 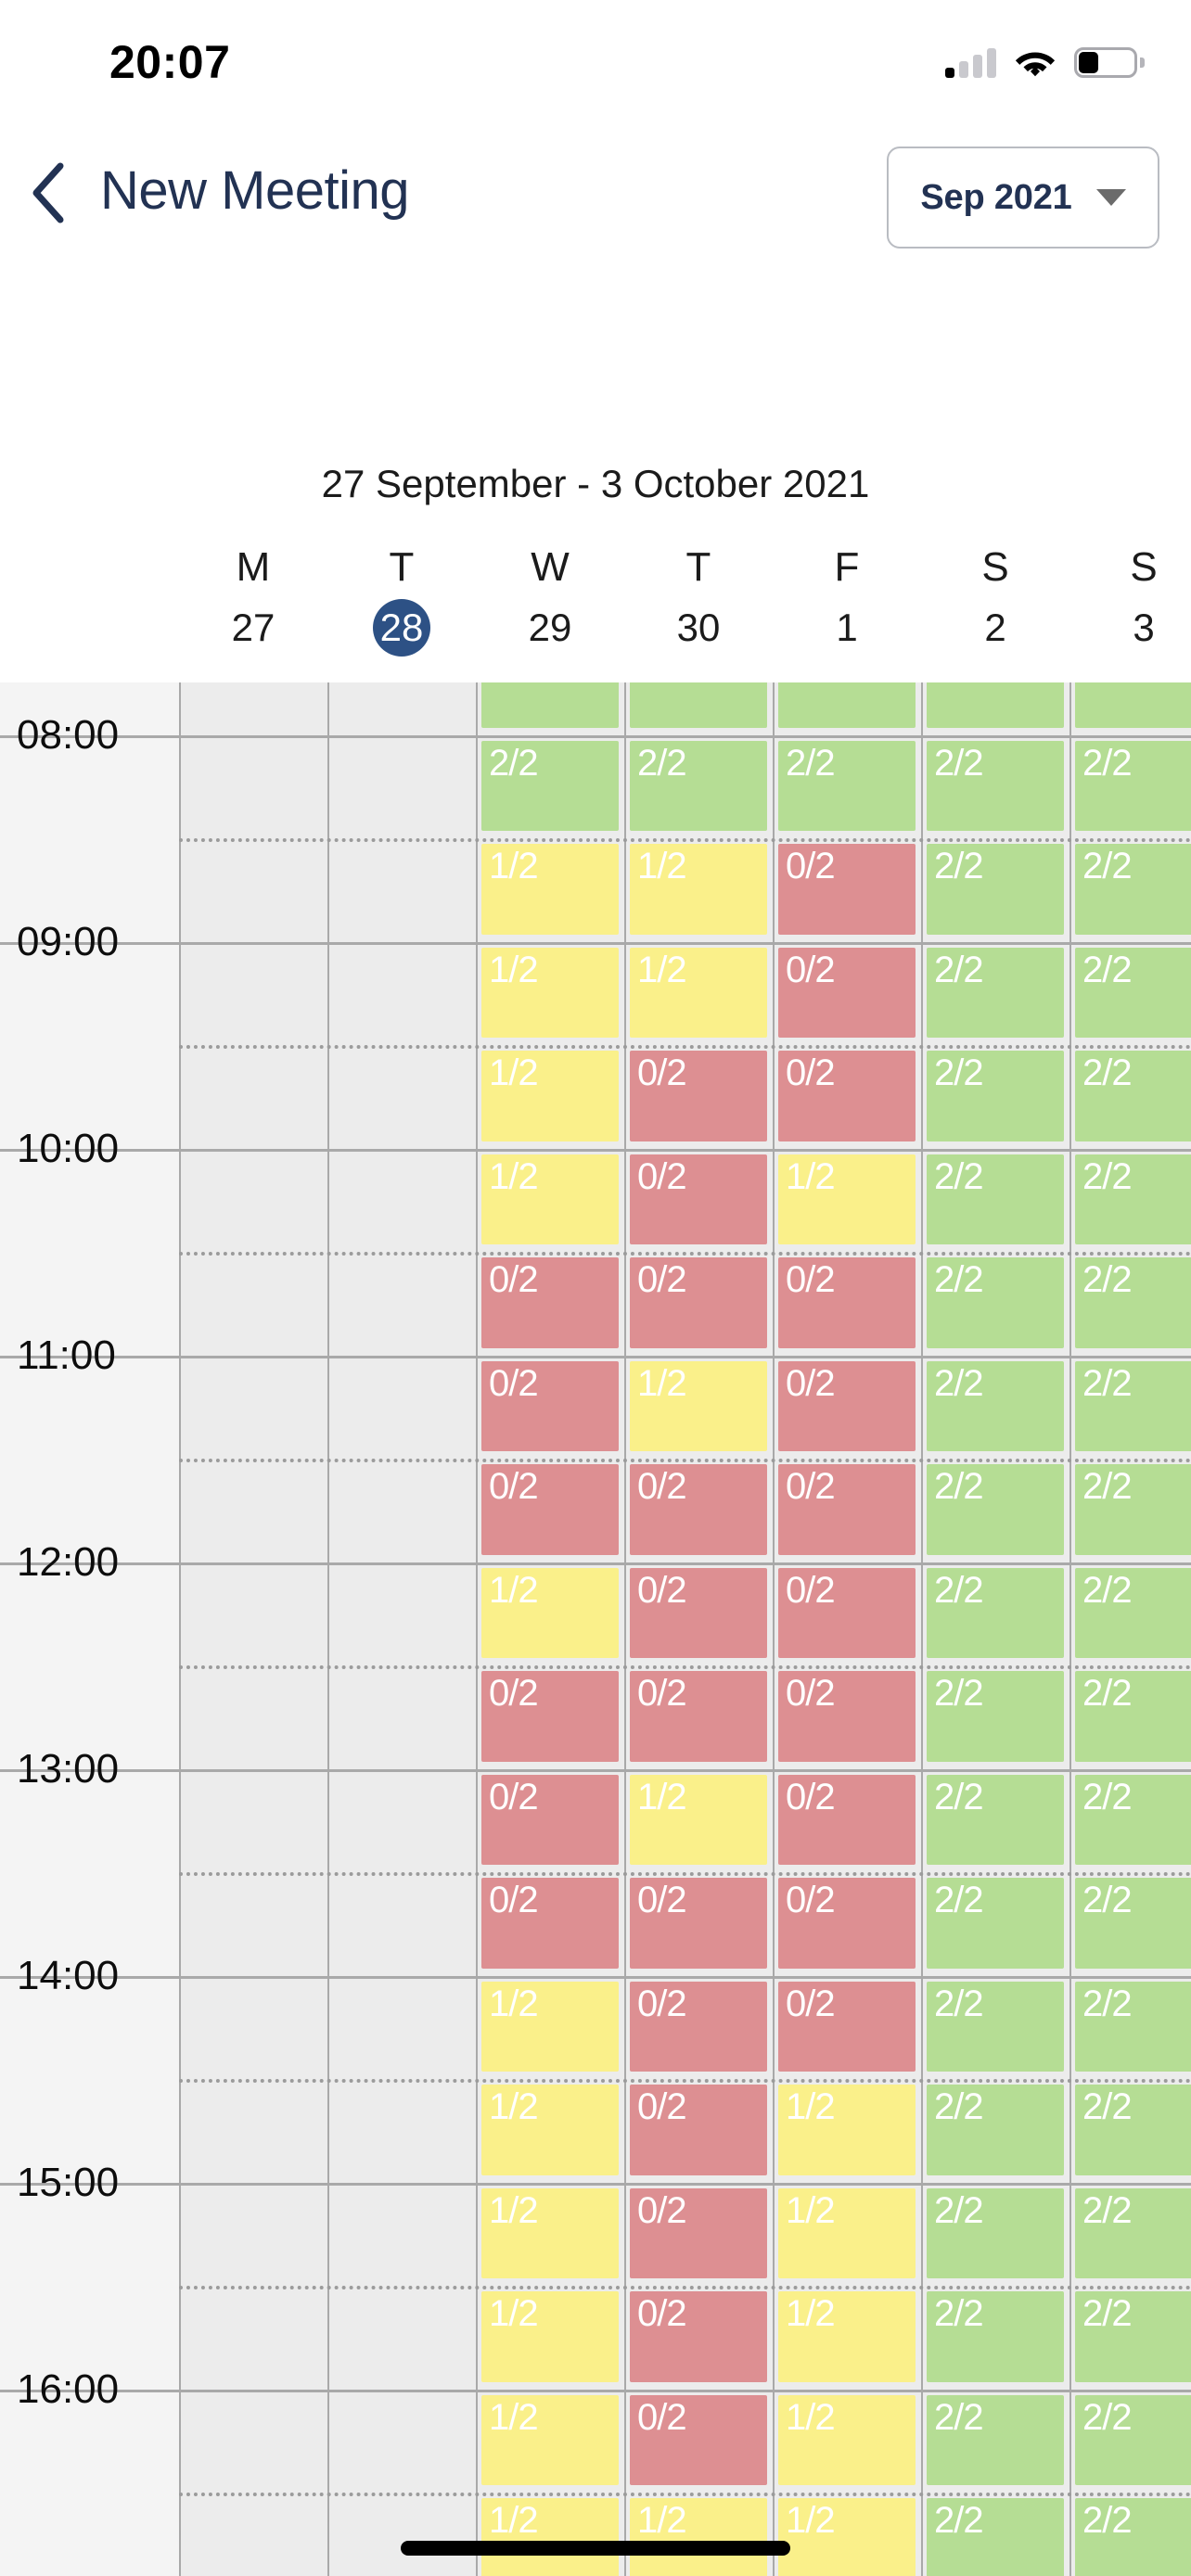 What do you see at coordinates (699, 598) in the screenshot?
I see `day-header-30: T 30` at bounding box center [699, 598].